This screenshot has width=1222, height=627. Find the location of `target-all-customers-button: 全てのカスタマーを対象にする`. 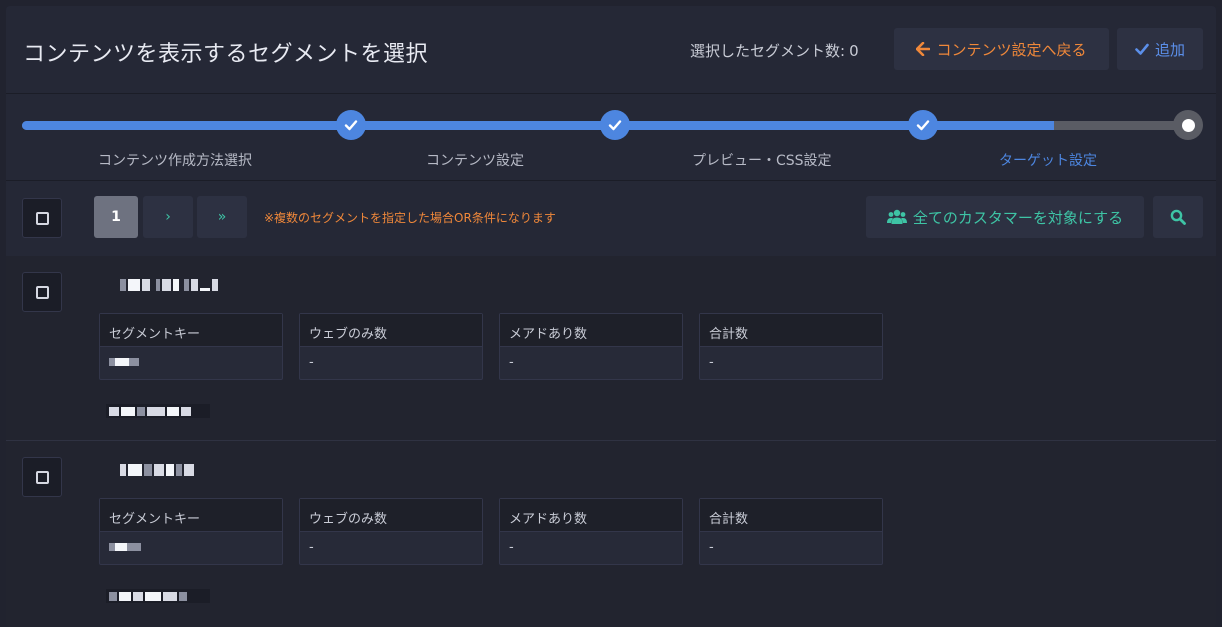

target-all-customers-button: 全てのカスタマーを対象にする is located at coordinates (1005, 217).